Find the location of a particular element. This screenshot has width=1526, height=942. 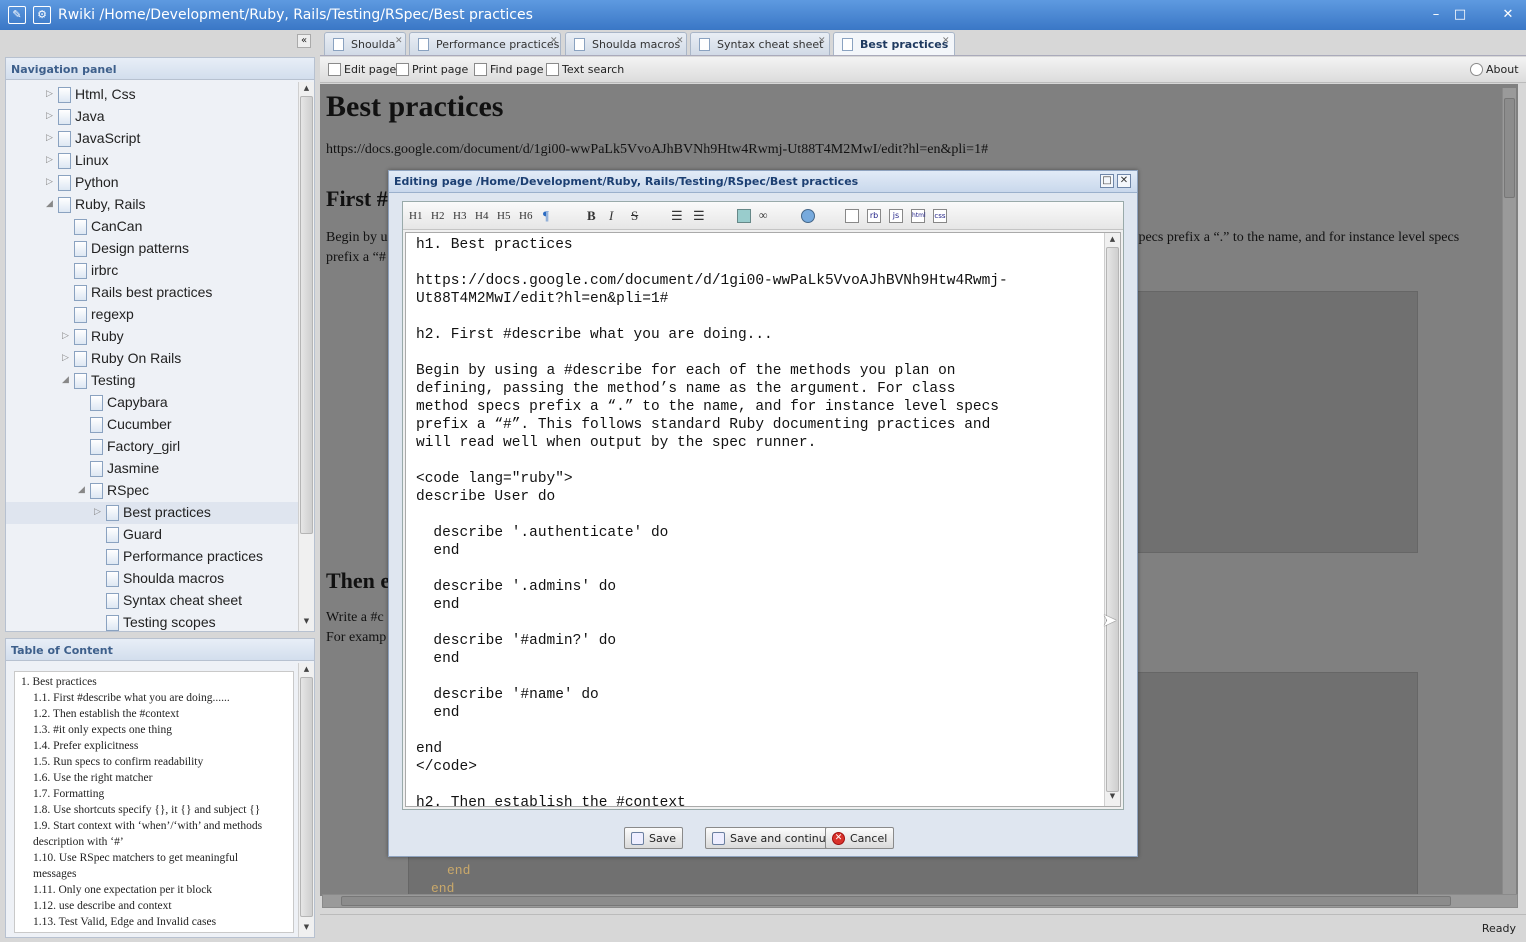

heading2-button: H2 is located at coordinates (437, 216).